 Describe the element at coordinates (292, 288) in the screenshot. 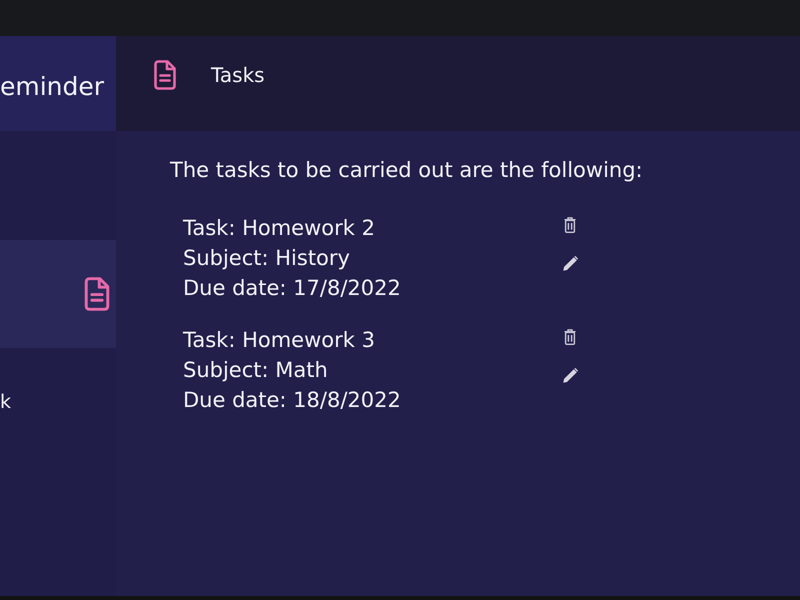

I see `task-detail: Due date: 17/8/2022` at that location.